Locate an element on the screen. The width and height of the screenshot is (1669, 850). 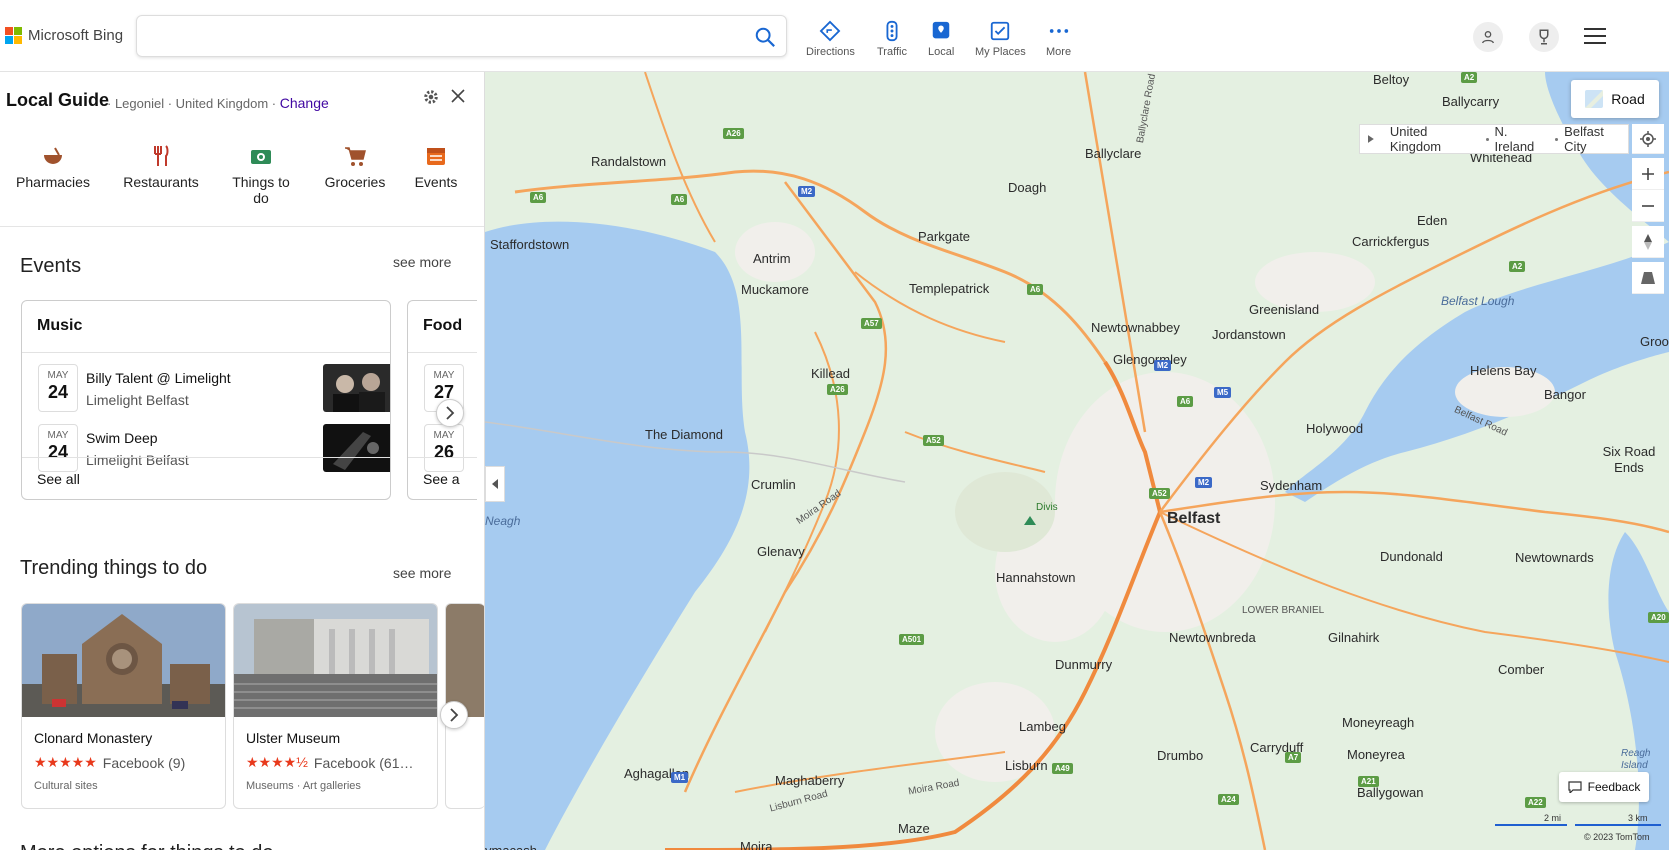
minus-icon is located at coordinates (1648, 205).